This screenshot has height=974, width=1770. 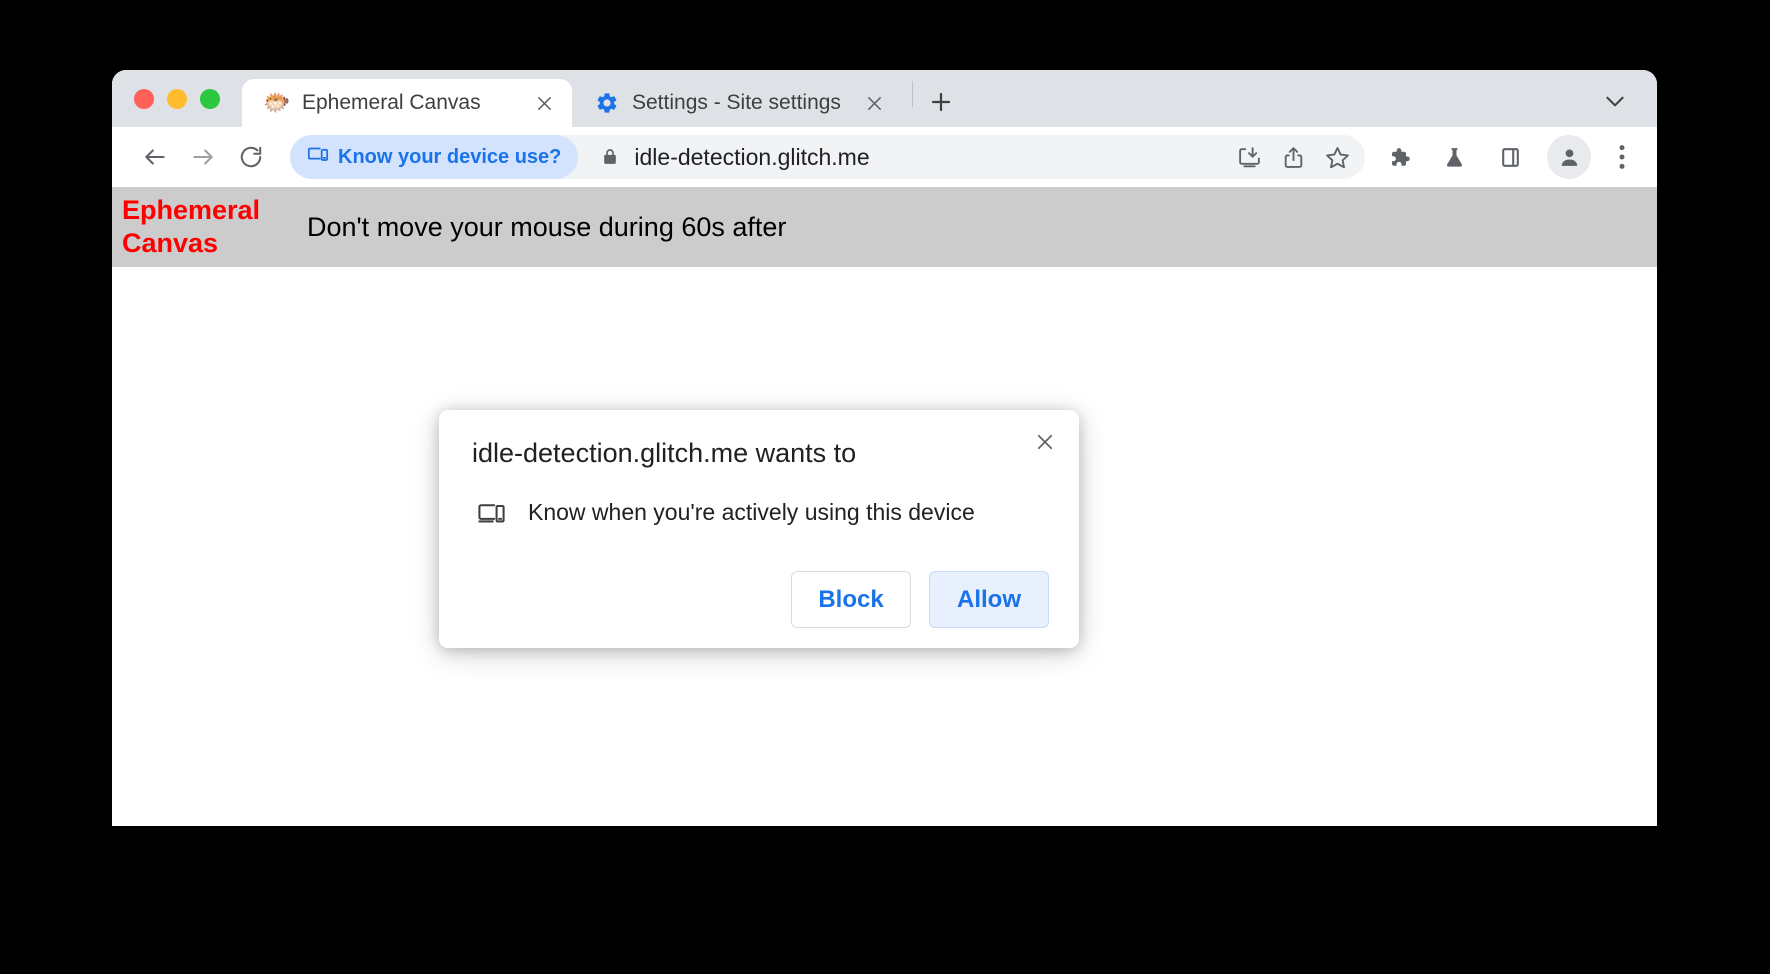 I want to click on side-panel-icon, so click(x=1510, y=157).